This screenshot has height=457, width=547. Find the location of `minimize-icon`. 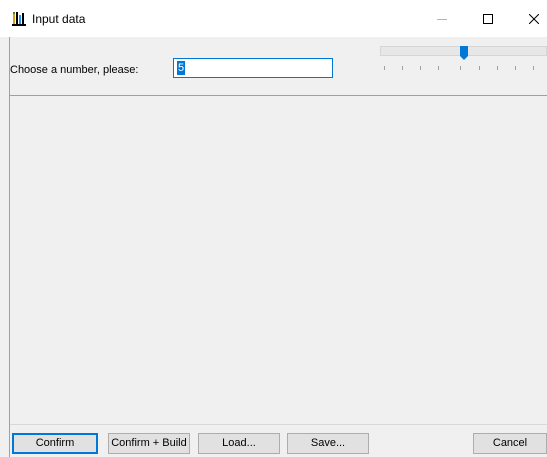

minimize-icon is located at coordinates (442, 19).